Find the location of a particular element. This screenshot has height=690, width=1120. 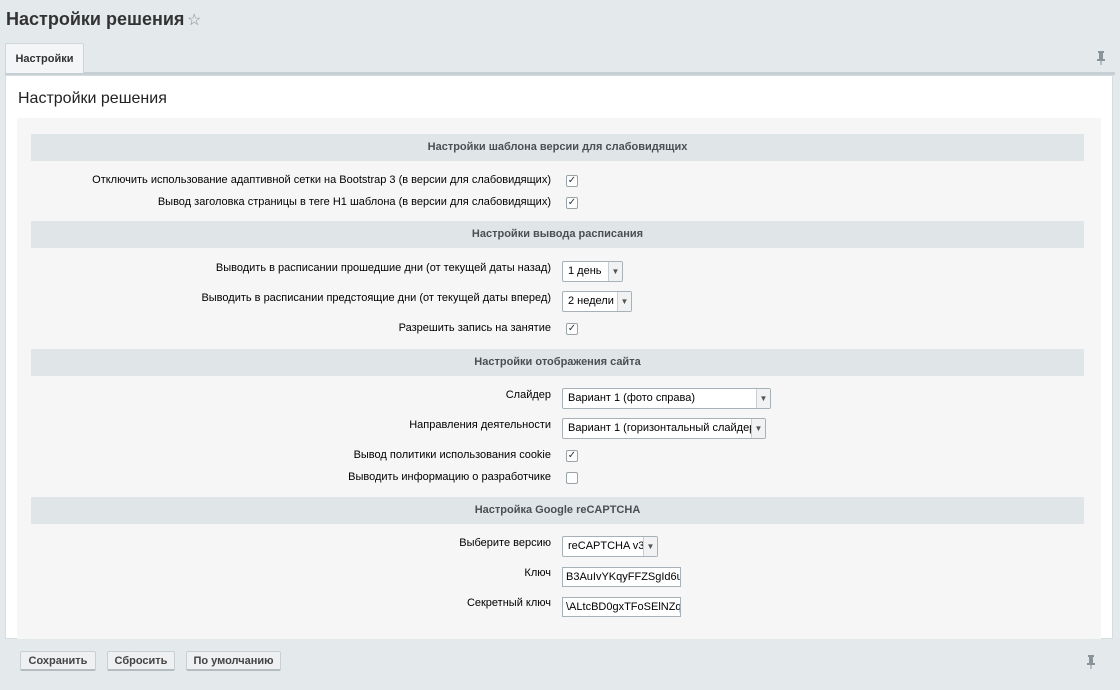

recaptcha-version-value: reCAPTCHA v3 is located at coordinates (606, 546).